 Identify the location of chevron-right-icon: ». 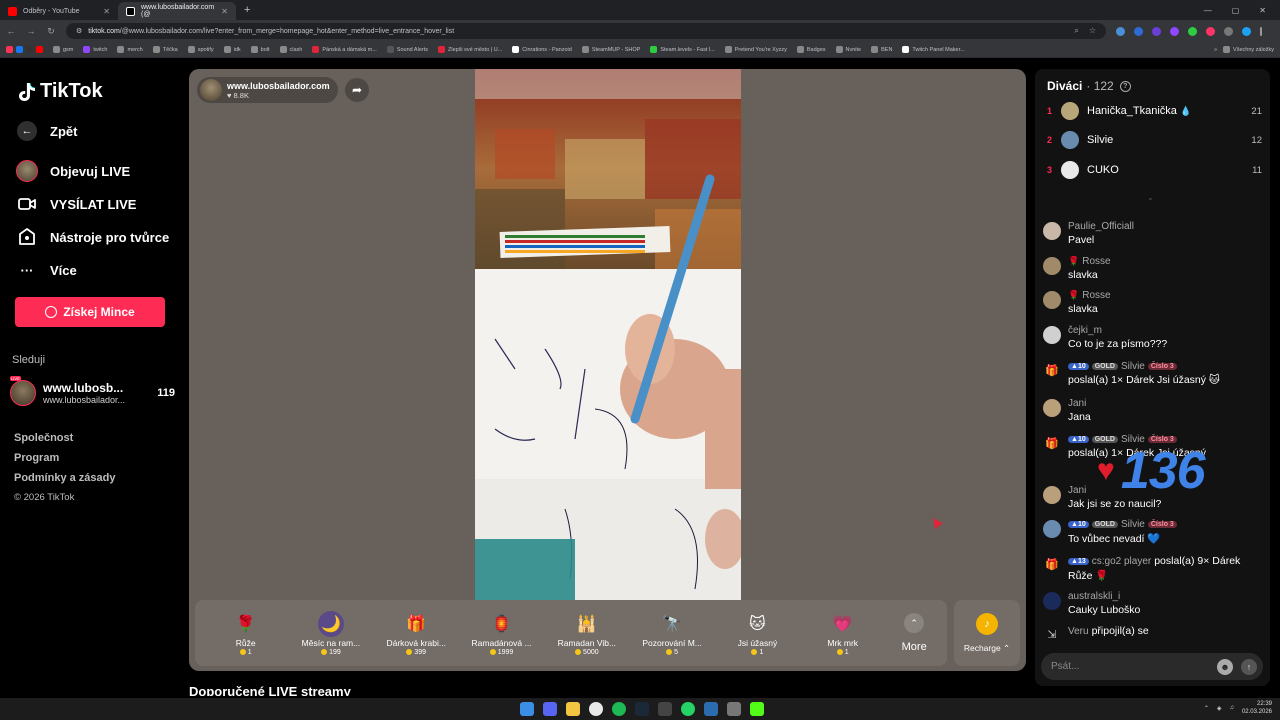
(1215, 50).